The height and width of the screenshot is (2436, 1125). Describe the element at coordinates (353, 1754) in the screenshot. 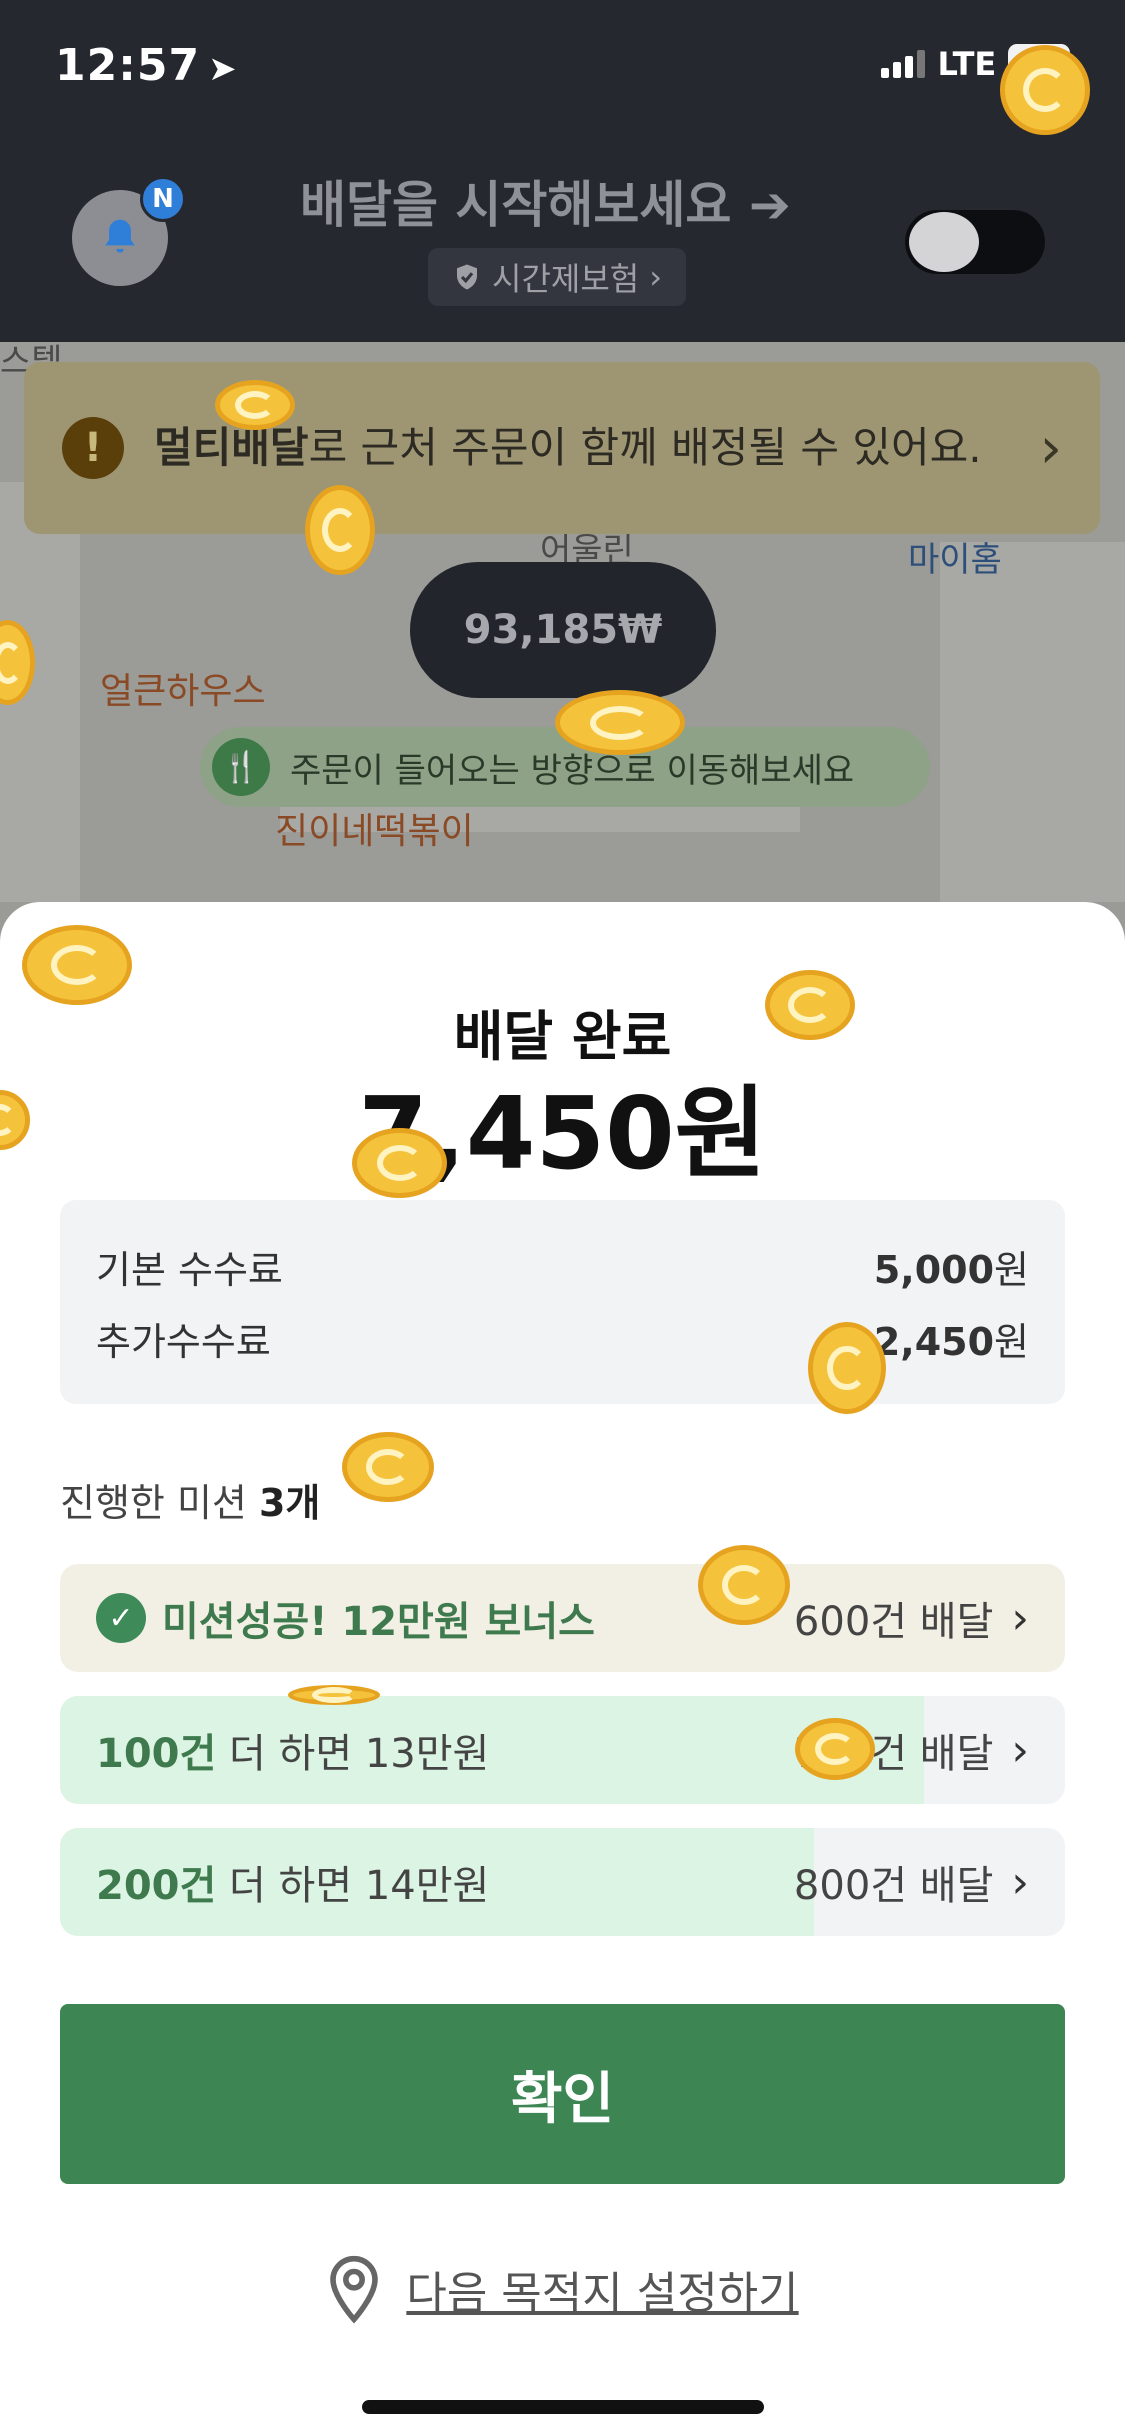

I see `mission-rest: 더 하면 13만원` at that location.